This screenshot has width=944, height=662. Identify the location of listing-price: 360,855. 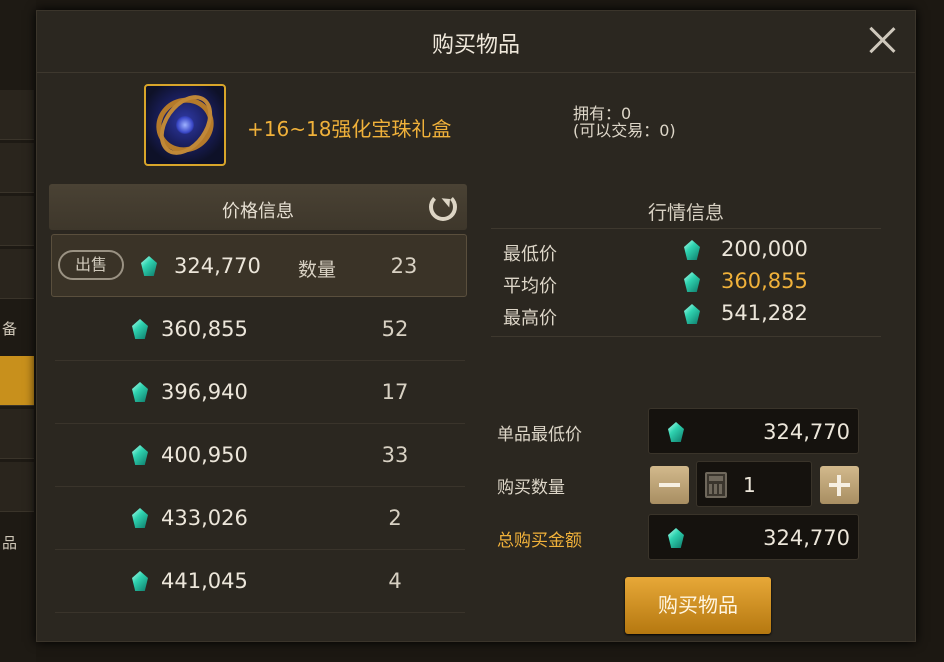
(204, 329).